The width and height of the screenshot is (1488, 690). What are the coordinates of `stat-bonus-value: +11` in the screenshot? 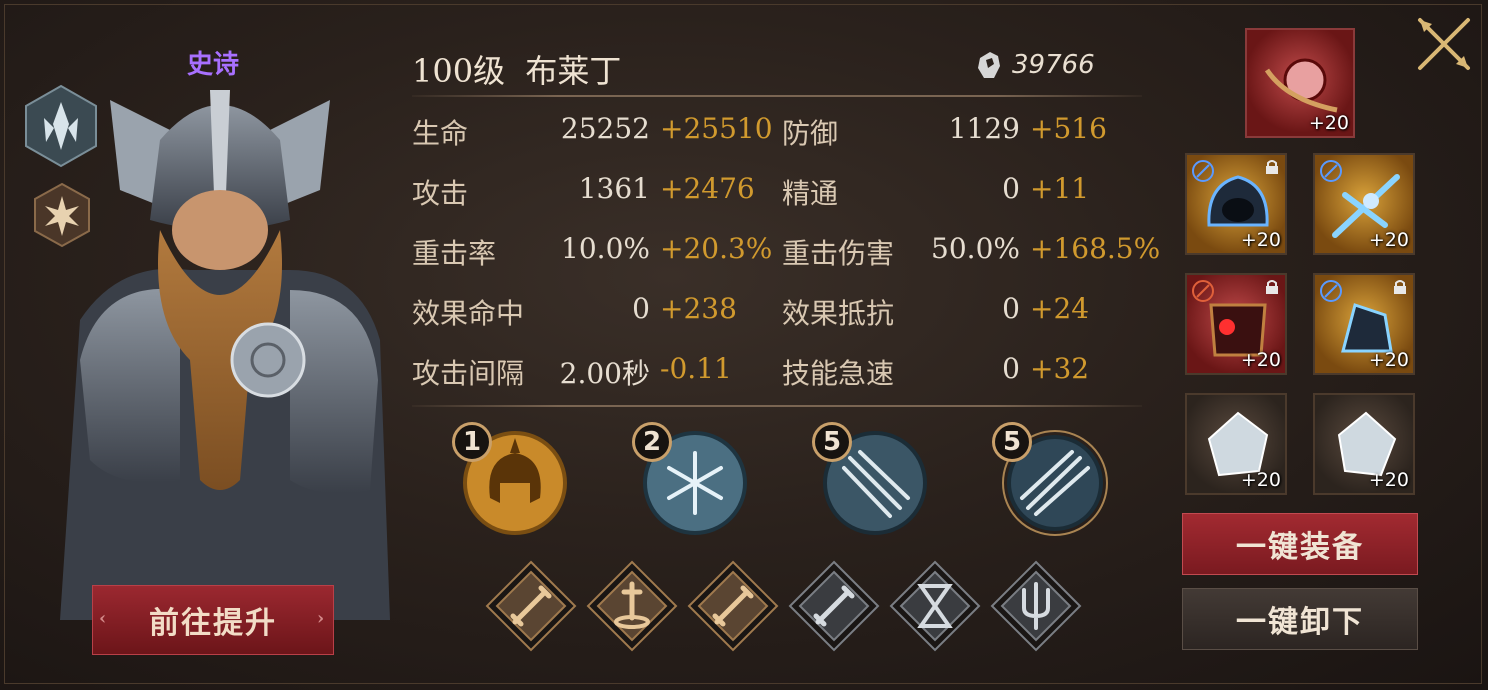 It's located at (1060, 188).